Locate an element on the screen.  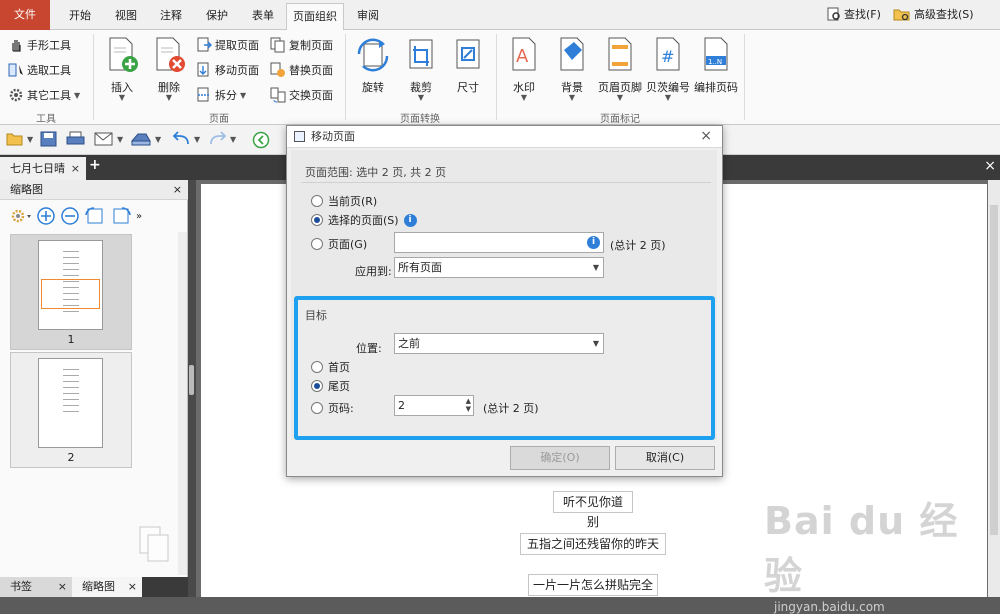
gear-icon is located at coordinates (21, 216).